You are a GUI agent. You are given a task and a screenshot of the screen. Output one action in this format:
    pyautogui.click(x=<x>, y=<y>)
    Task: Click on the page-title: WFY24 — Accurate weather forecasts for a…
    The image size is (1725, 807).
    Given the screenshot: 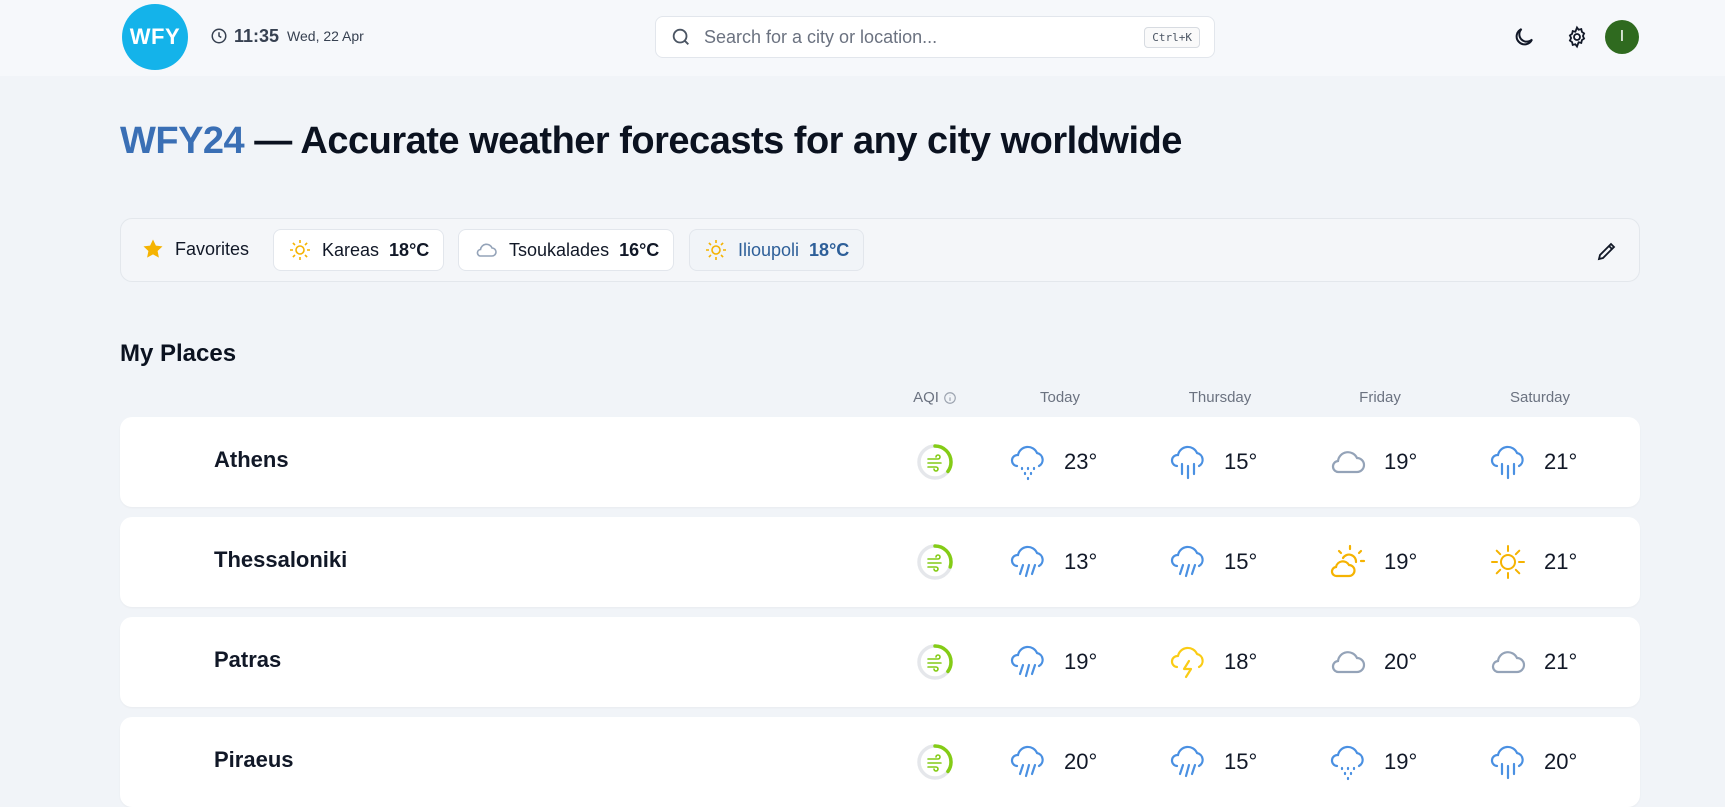 What is the action you would take?
    pyautogui.click(x=651, y=141)
    